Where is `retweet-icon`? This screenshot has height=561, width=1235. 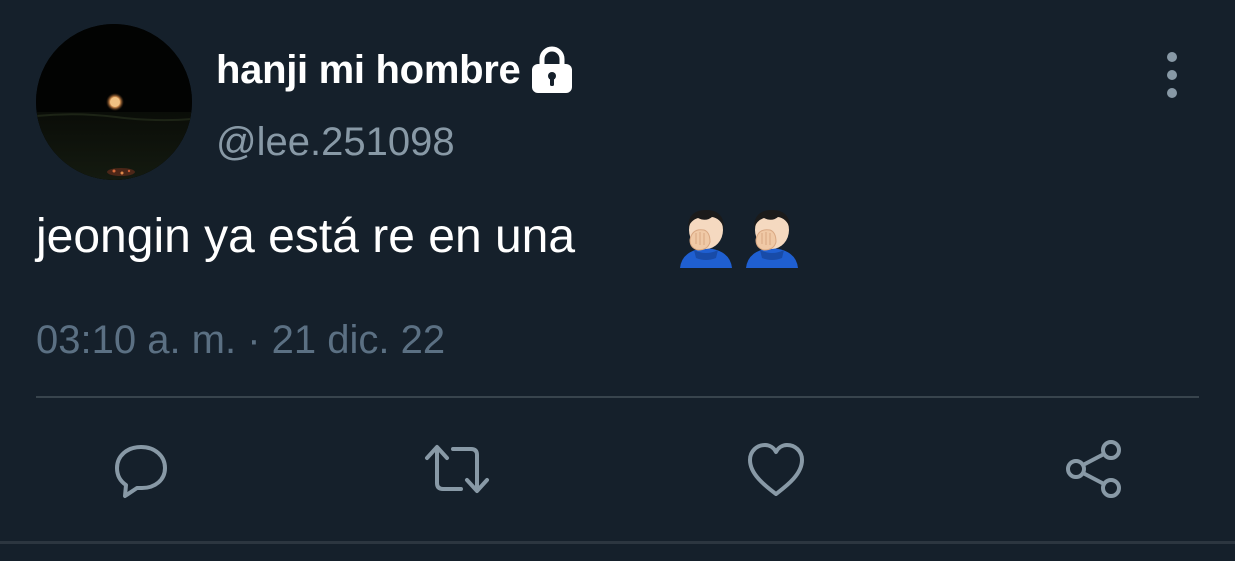 retweet-icon is located at coordinates (457, 469).